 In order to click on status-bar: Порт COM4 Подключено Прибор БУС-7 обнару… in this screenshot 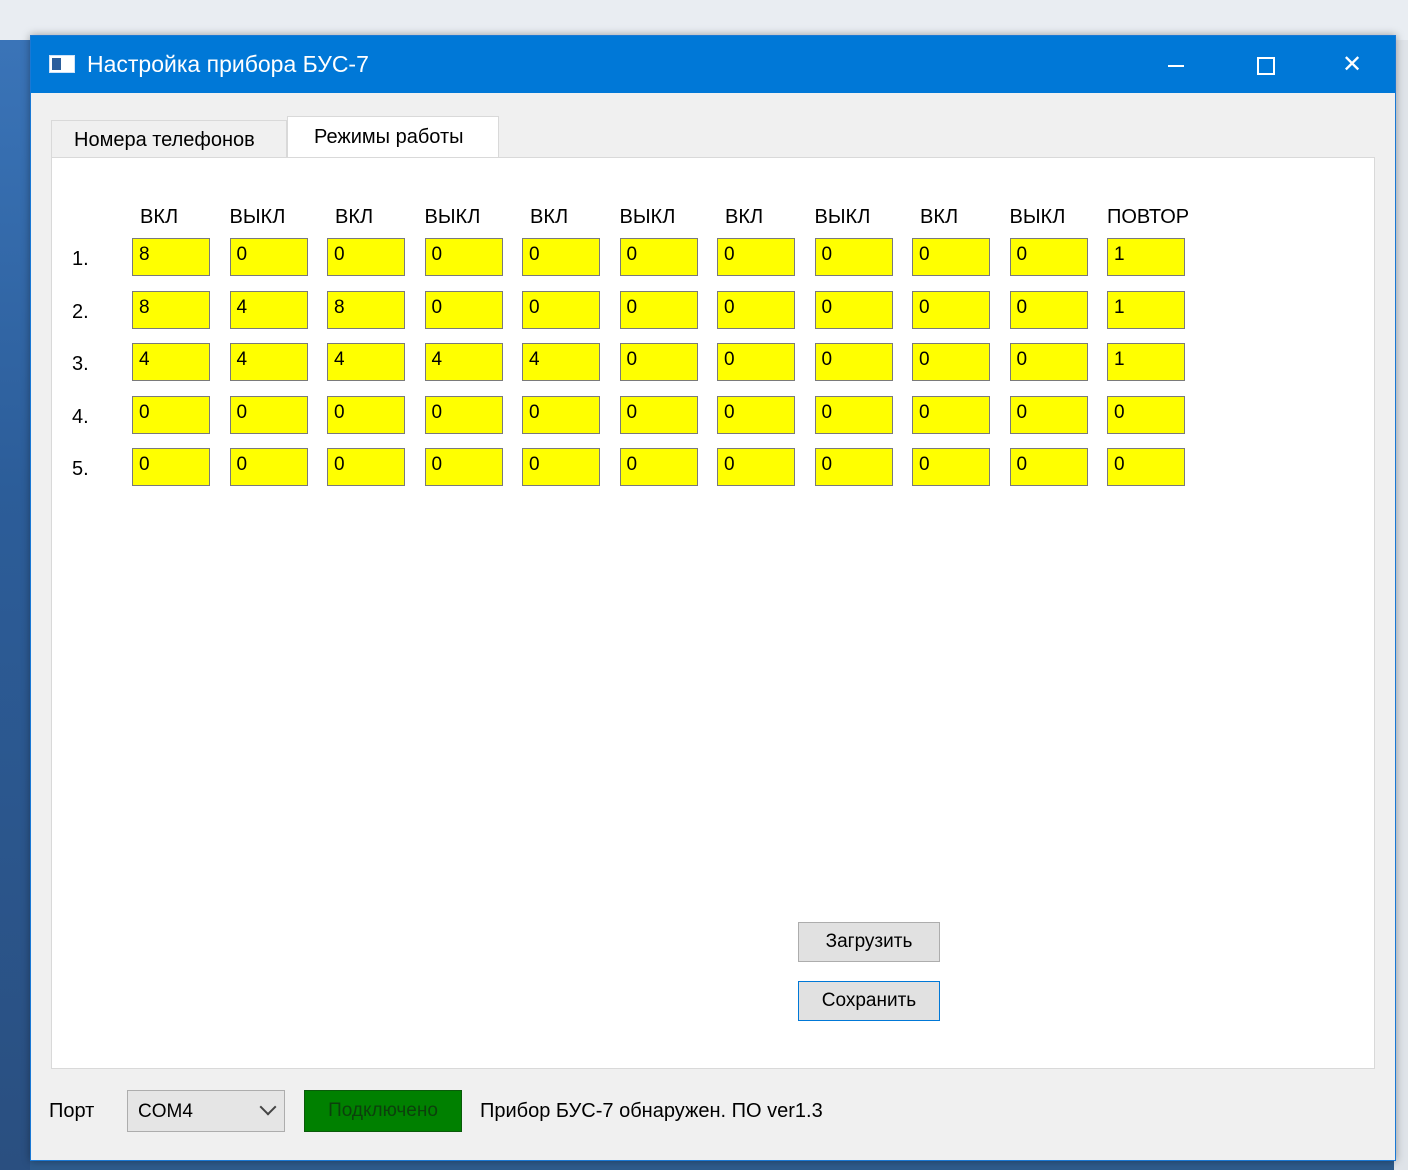, I will do `click(713, 1106)`.